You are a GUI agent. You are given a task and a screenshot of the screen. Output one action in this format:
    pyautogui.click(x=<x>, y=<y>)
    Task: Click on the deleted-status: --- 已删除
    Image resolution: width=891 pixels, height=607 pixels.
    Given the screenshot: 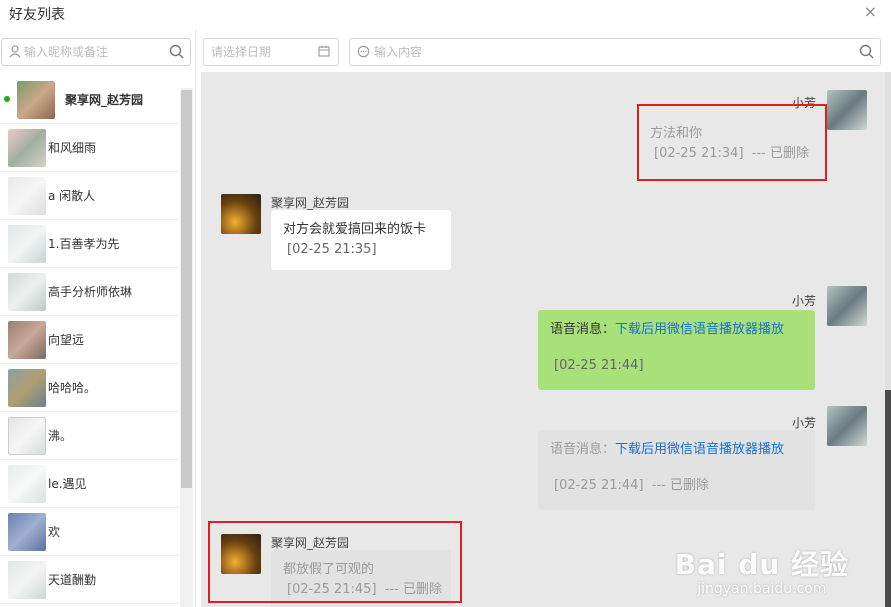 What is the action you would take?
    pyautogui.click(x=680, y=485)
    